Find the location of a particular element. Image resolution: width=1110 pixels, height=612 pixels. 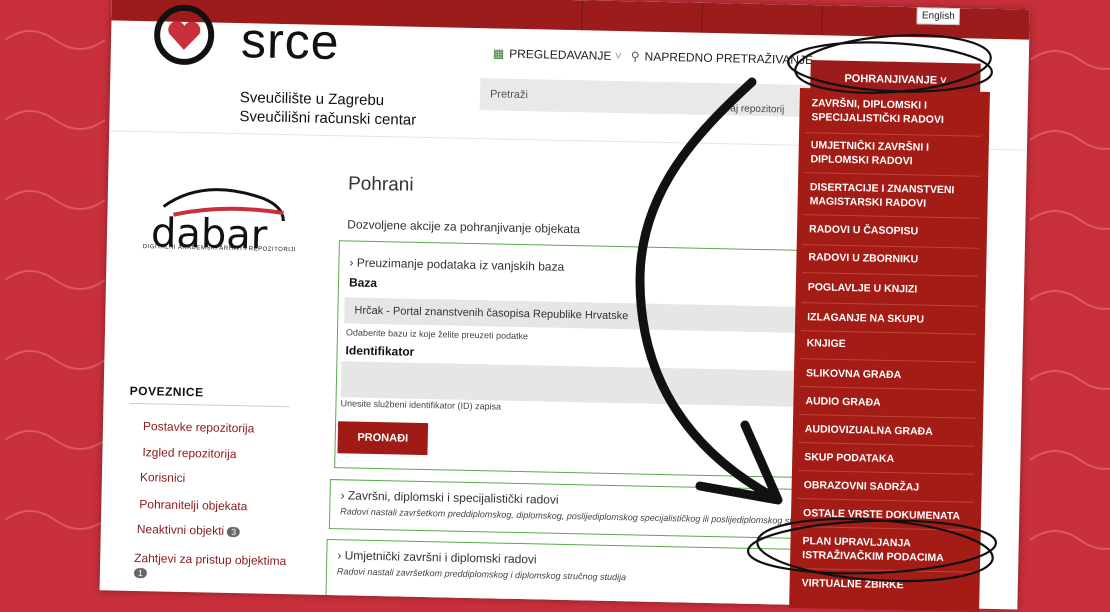

srce-wordmark: srce is located at coordinates (290, 41).